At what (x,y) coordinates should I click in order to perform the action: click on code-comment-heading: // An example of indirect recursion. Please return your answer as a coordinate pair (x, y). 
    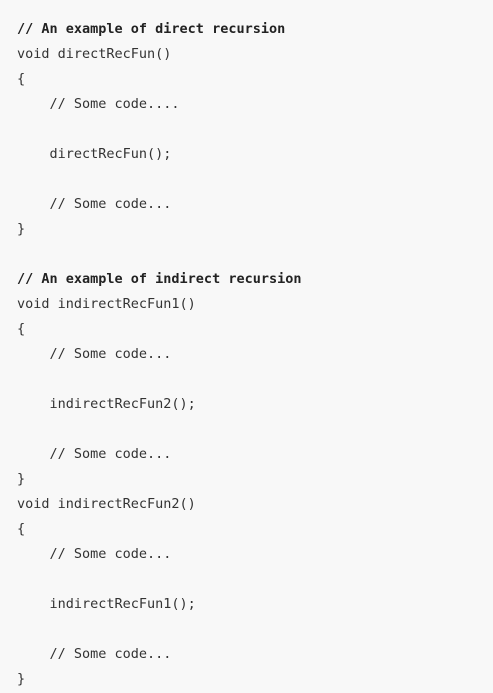
    Looking at the image, I should click on (159, 279).